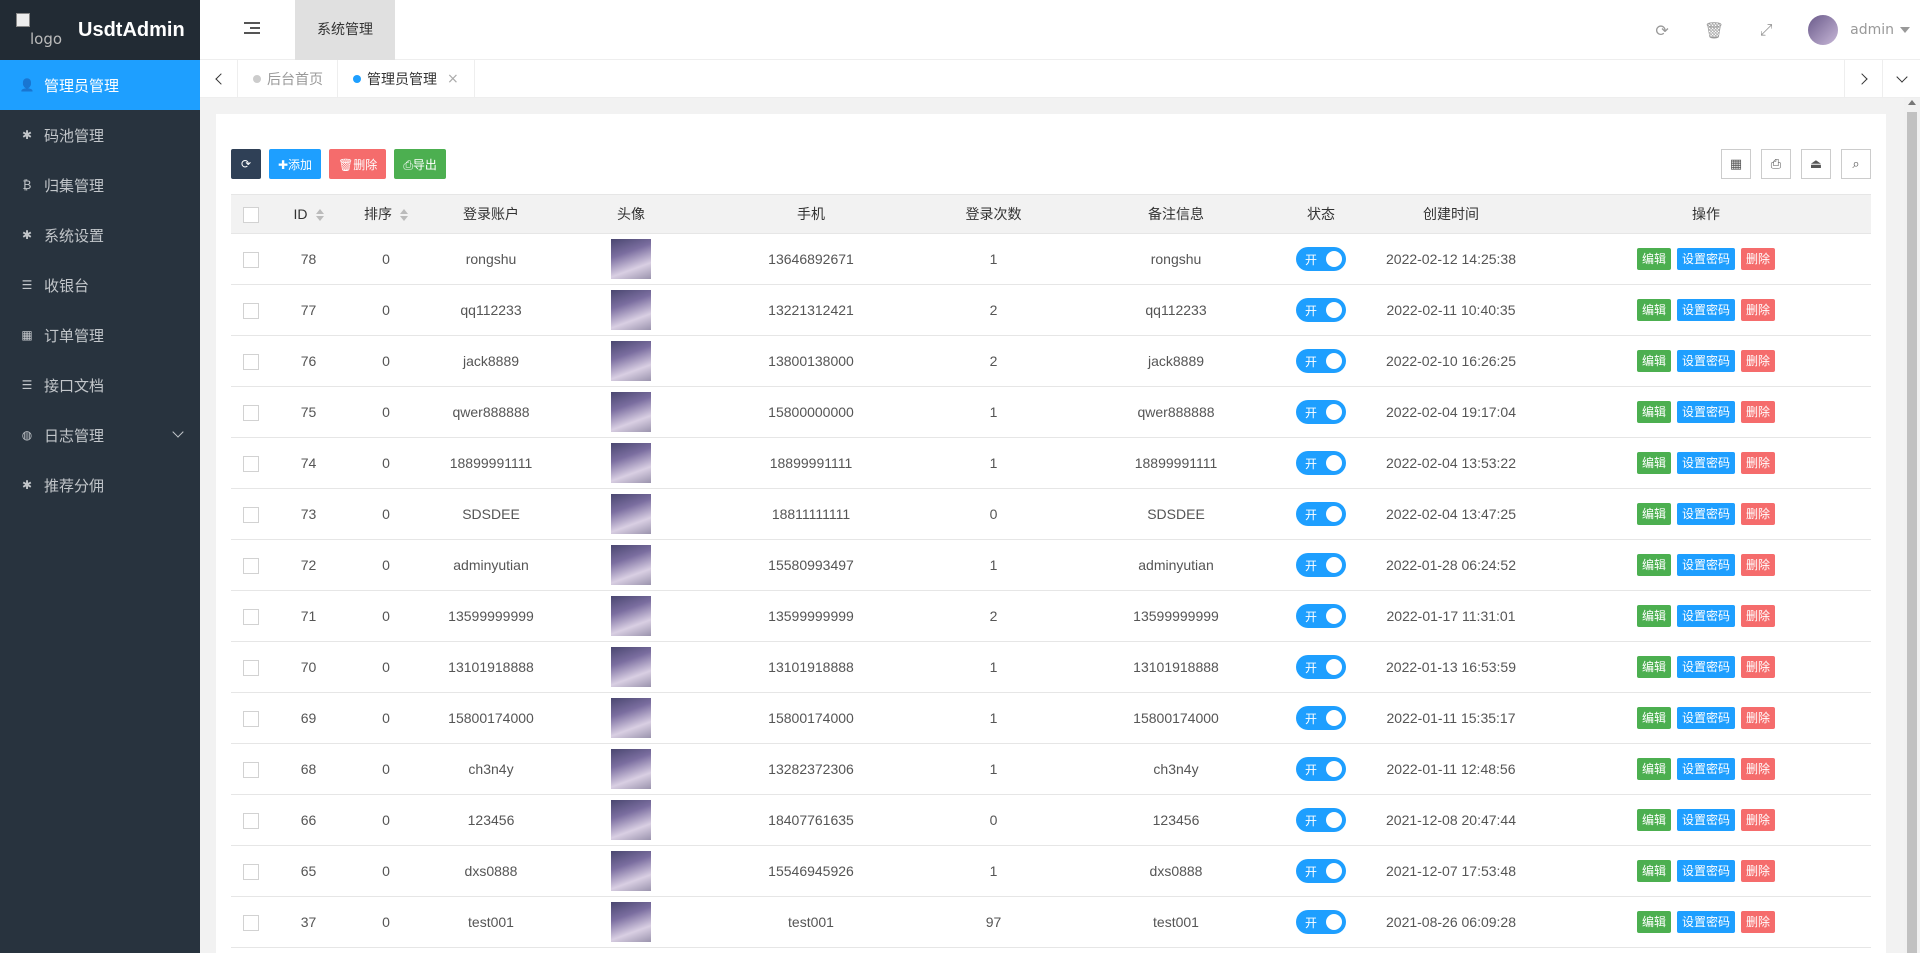 The height and width of the screenshot is (953, 1920). I want to click on sidebar-item-4: ☰ 收银台, so click(100, 285).